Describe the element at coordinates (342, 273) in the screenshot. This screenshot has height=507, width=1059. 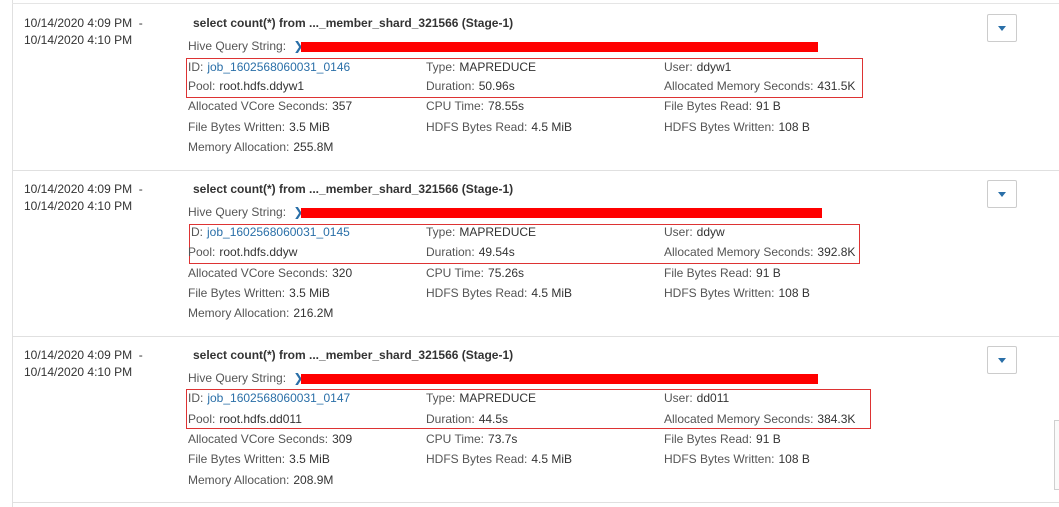
I see `allocated-vcore-seconds-value: 320` at that location.